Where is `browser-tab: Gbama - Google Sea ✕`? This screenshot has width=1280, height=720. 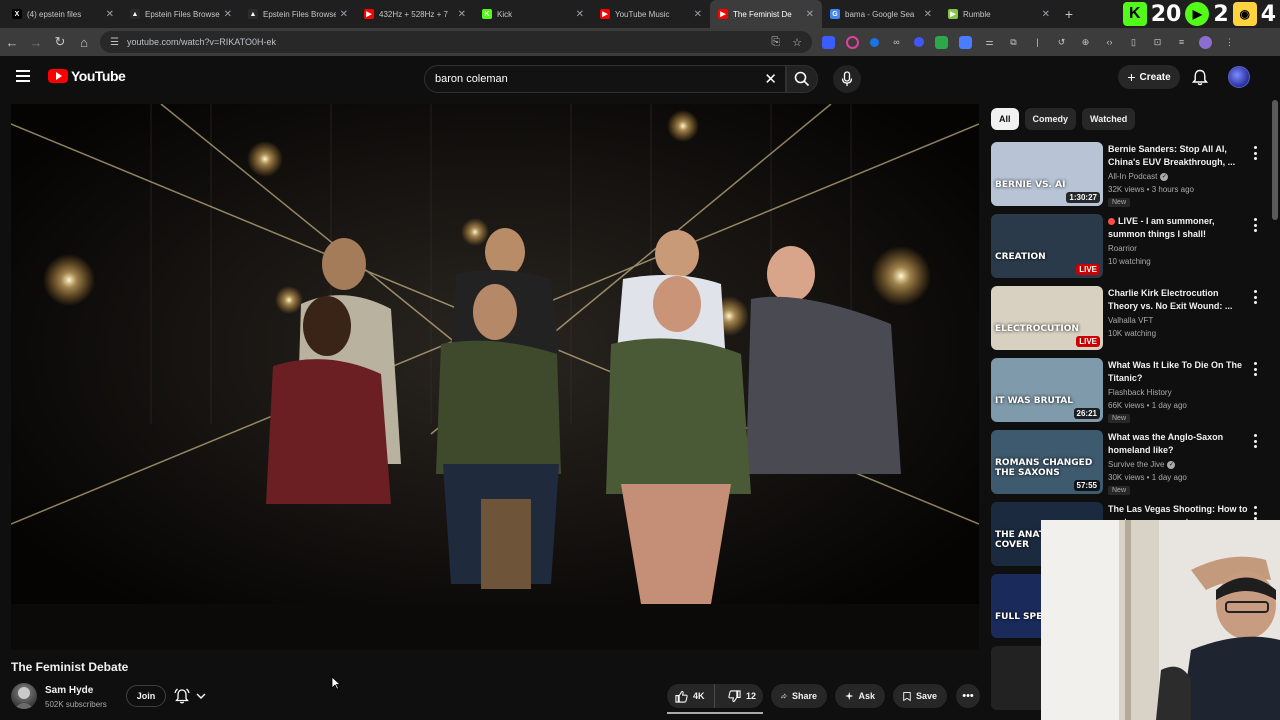
browser-tab: Gbama - Google Sea ✕ is located at coordinates (881, 14).